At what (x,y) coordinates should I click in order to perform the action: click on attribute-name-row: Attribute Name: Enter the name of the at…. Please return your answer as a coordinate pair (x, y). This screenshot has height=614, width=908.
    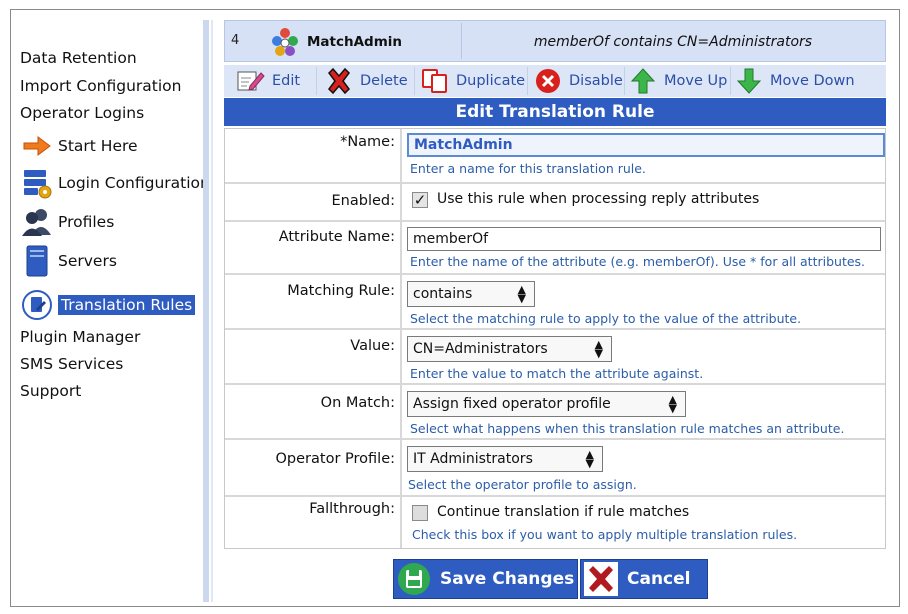
    Looking at the image, I should click on (555, 248).